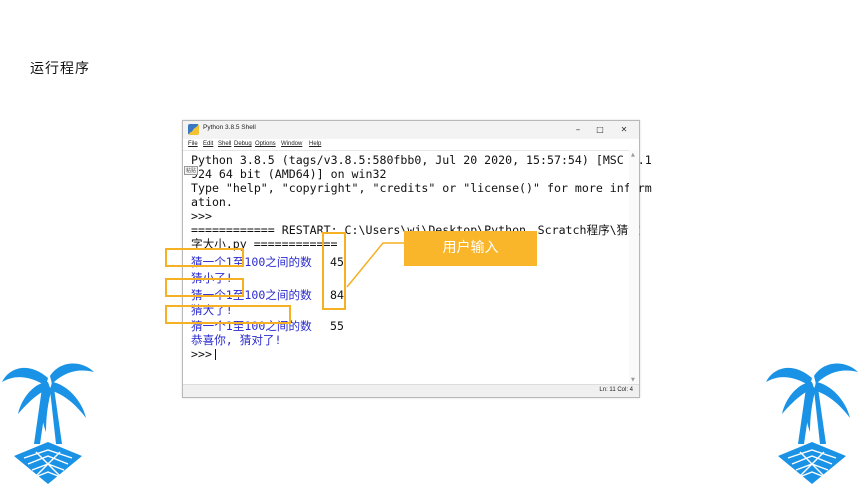 Image resolution: width=860 pixels, height=484 pixels. What do you see at coordinates (812, 423) in the screenshot?
I see `palm-tree-right-icon` at bounding box center [812, 423].